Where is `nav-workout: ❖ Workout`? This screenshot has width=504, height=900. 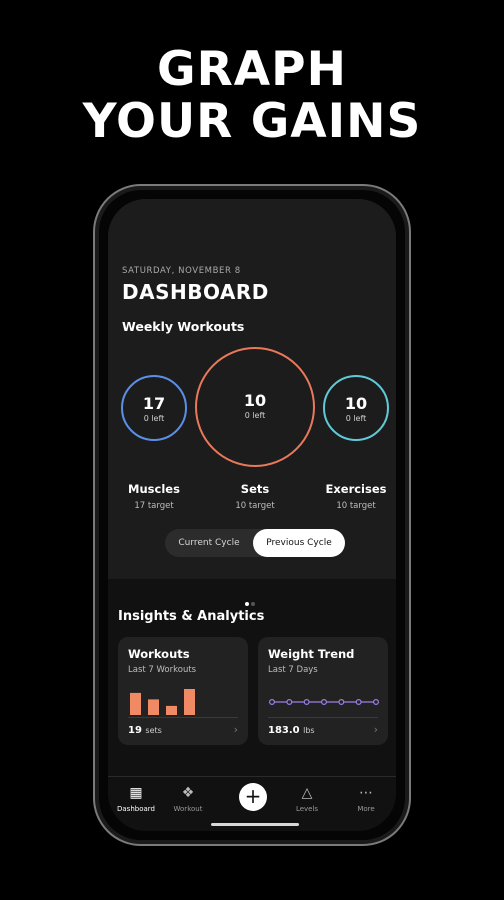 nav-workout: ❖ Workout is located at coordinates (188, 798).